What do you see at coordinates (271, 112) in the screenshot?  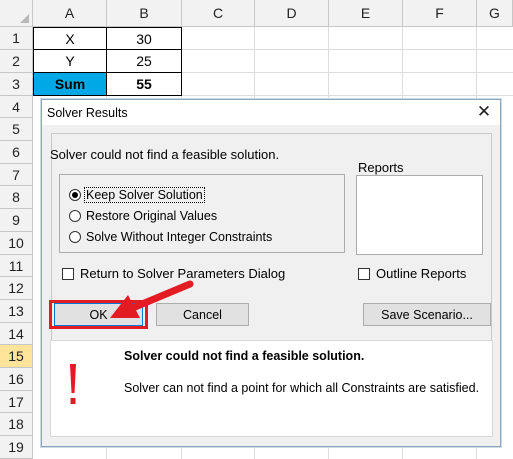 I see `dialog-titlebar: Solver Results ✕` at bounding box center [271, 112].